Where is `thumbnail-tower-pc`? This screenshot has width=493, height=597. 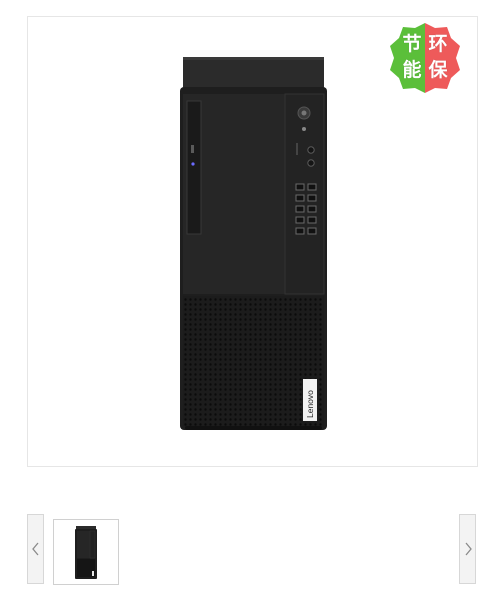
thumbnail-tower-pc is located at coordinates (86, 552).